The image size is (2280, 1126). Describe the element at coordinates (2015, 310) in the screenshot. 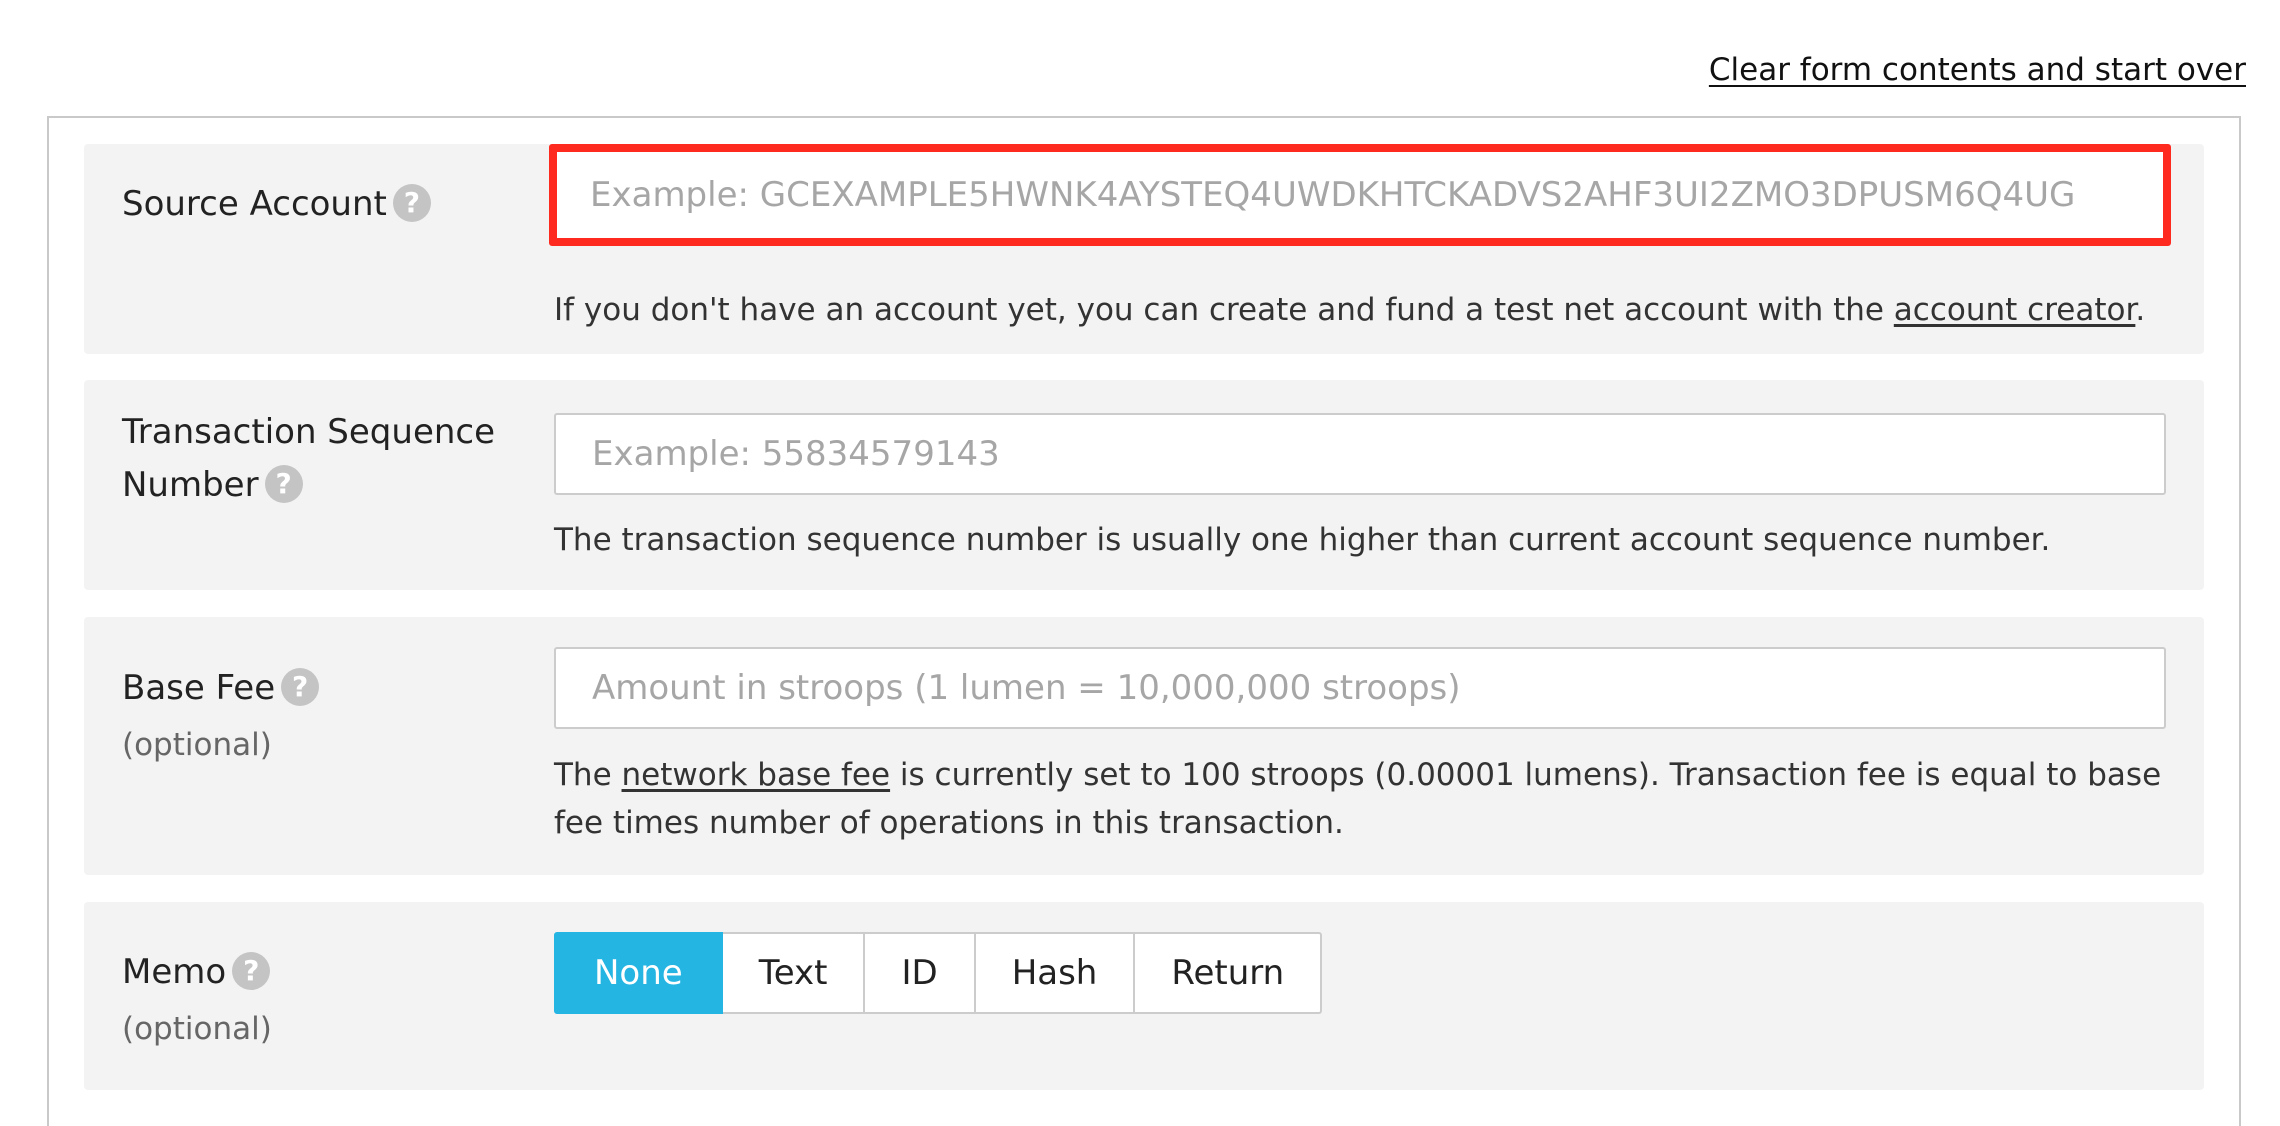

I see `account-creator-link: account creator` at that location.